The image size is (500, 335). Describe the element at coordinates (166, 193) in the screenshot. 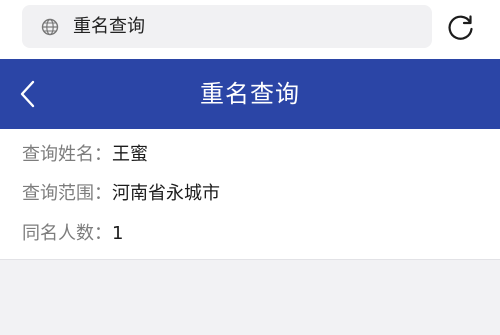

I see `query-scope-value: 河南省永城市` at that location.